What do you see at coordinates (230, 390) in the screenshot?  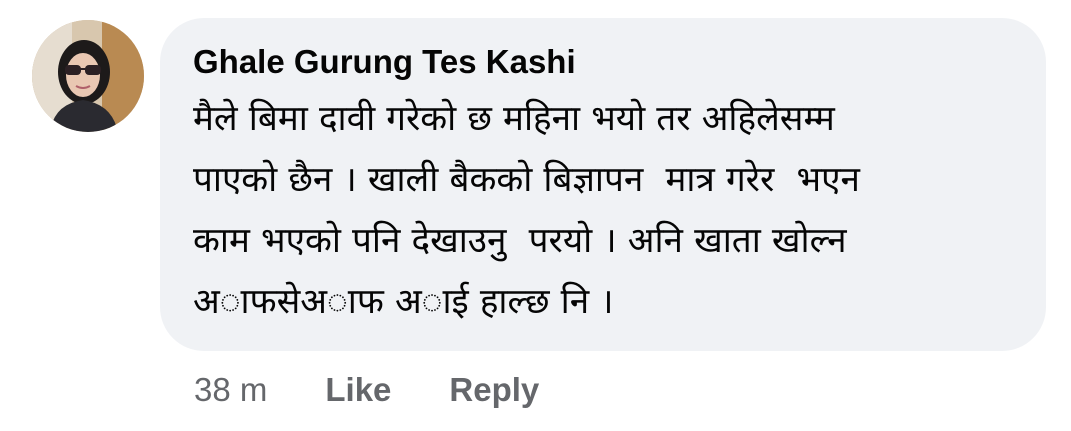 I see `comment-timestamp: 38 m` at bounding box center [230, 390].